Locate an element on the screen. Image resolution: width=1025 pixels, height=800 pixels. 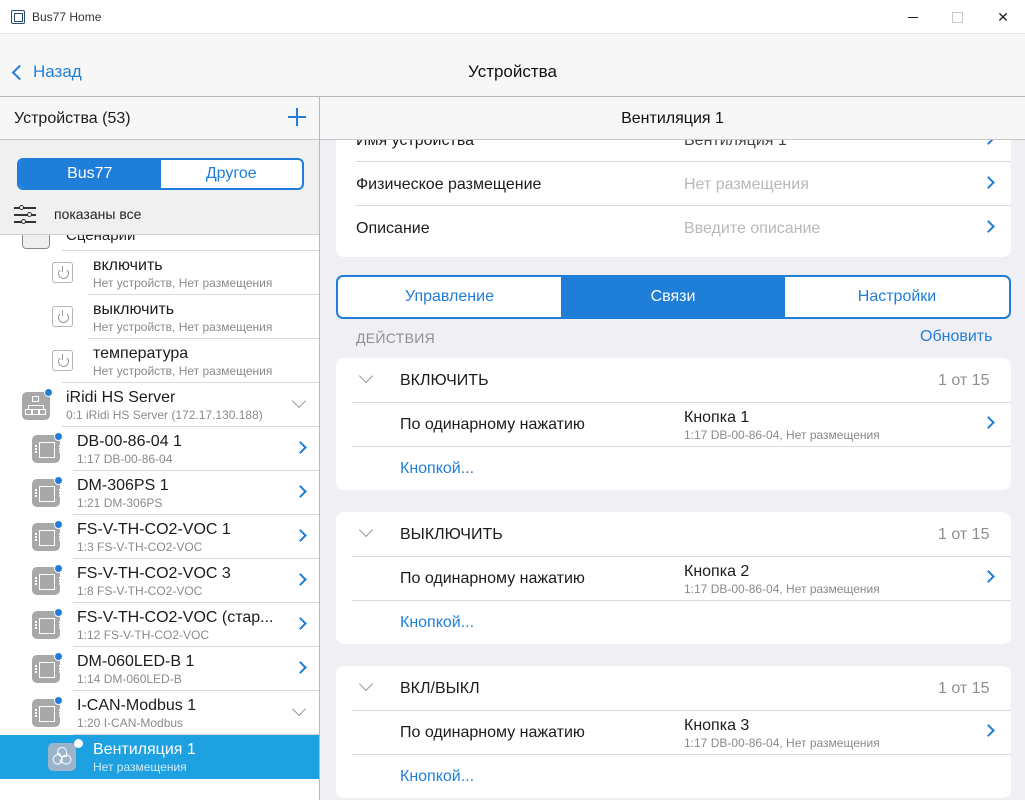
device-item: FS-V-TH-CO2-VOC 3 1:8 FS-V-TH-CO2-VOC is located at coordinates (159, 581).